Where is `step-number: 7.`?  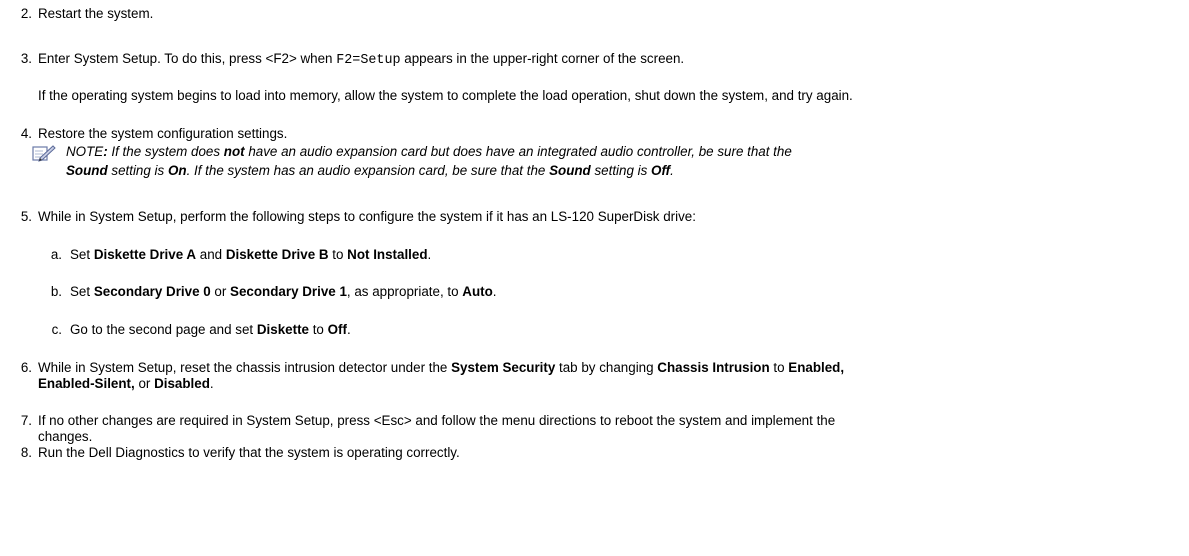 step-number: 7. is located at coordinates (26, 420).